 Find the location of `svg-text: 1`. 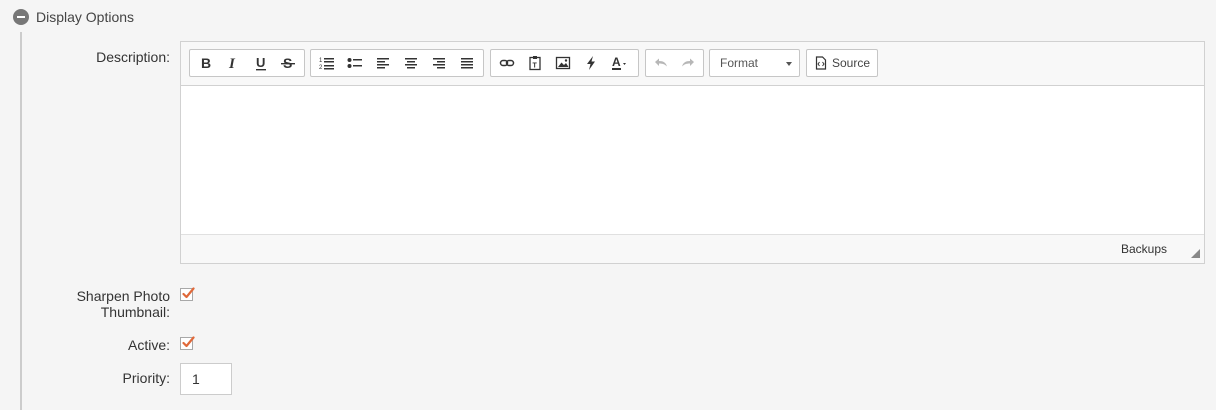

svg-text: 1 is located at coordinates (321, 61).